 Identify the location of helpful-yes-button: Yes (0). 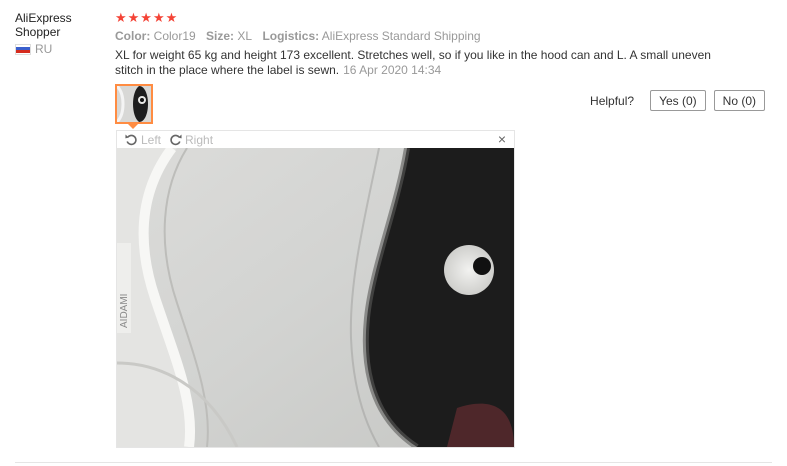
(678, 100).